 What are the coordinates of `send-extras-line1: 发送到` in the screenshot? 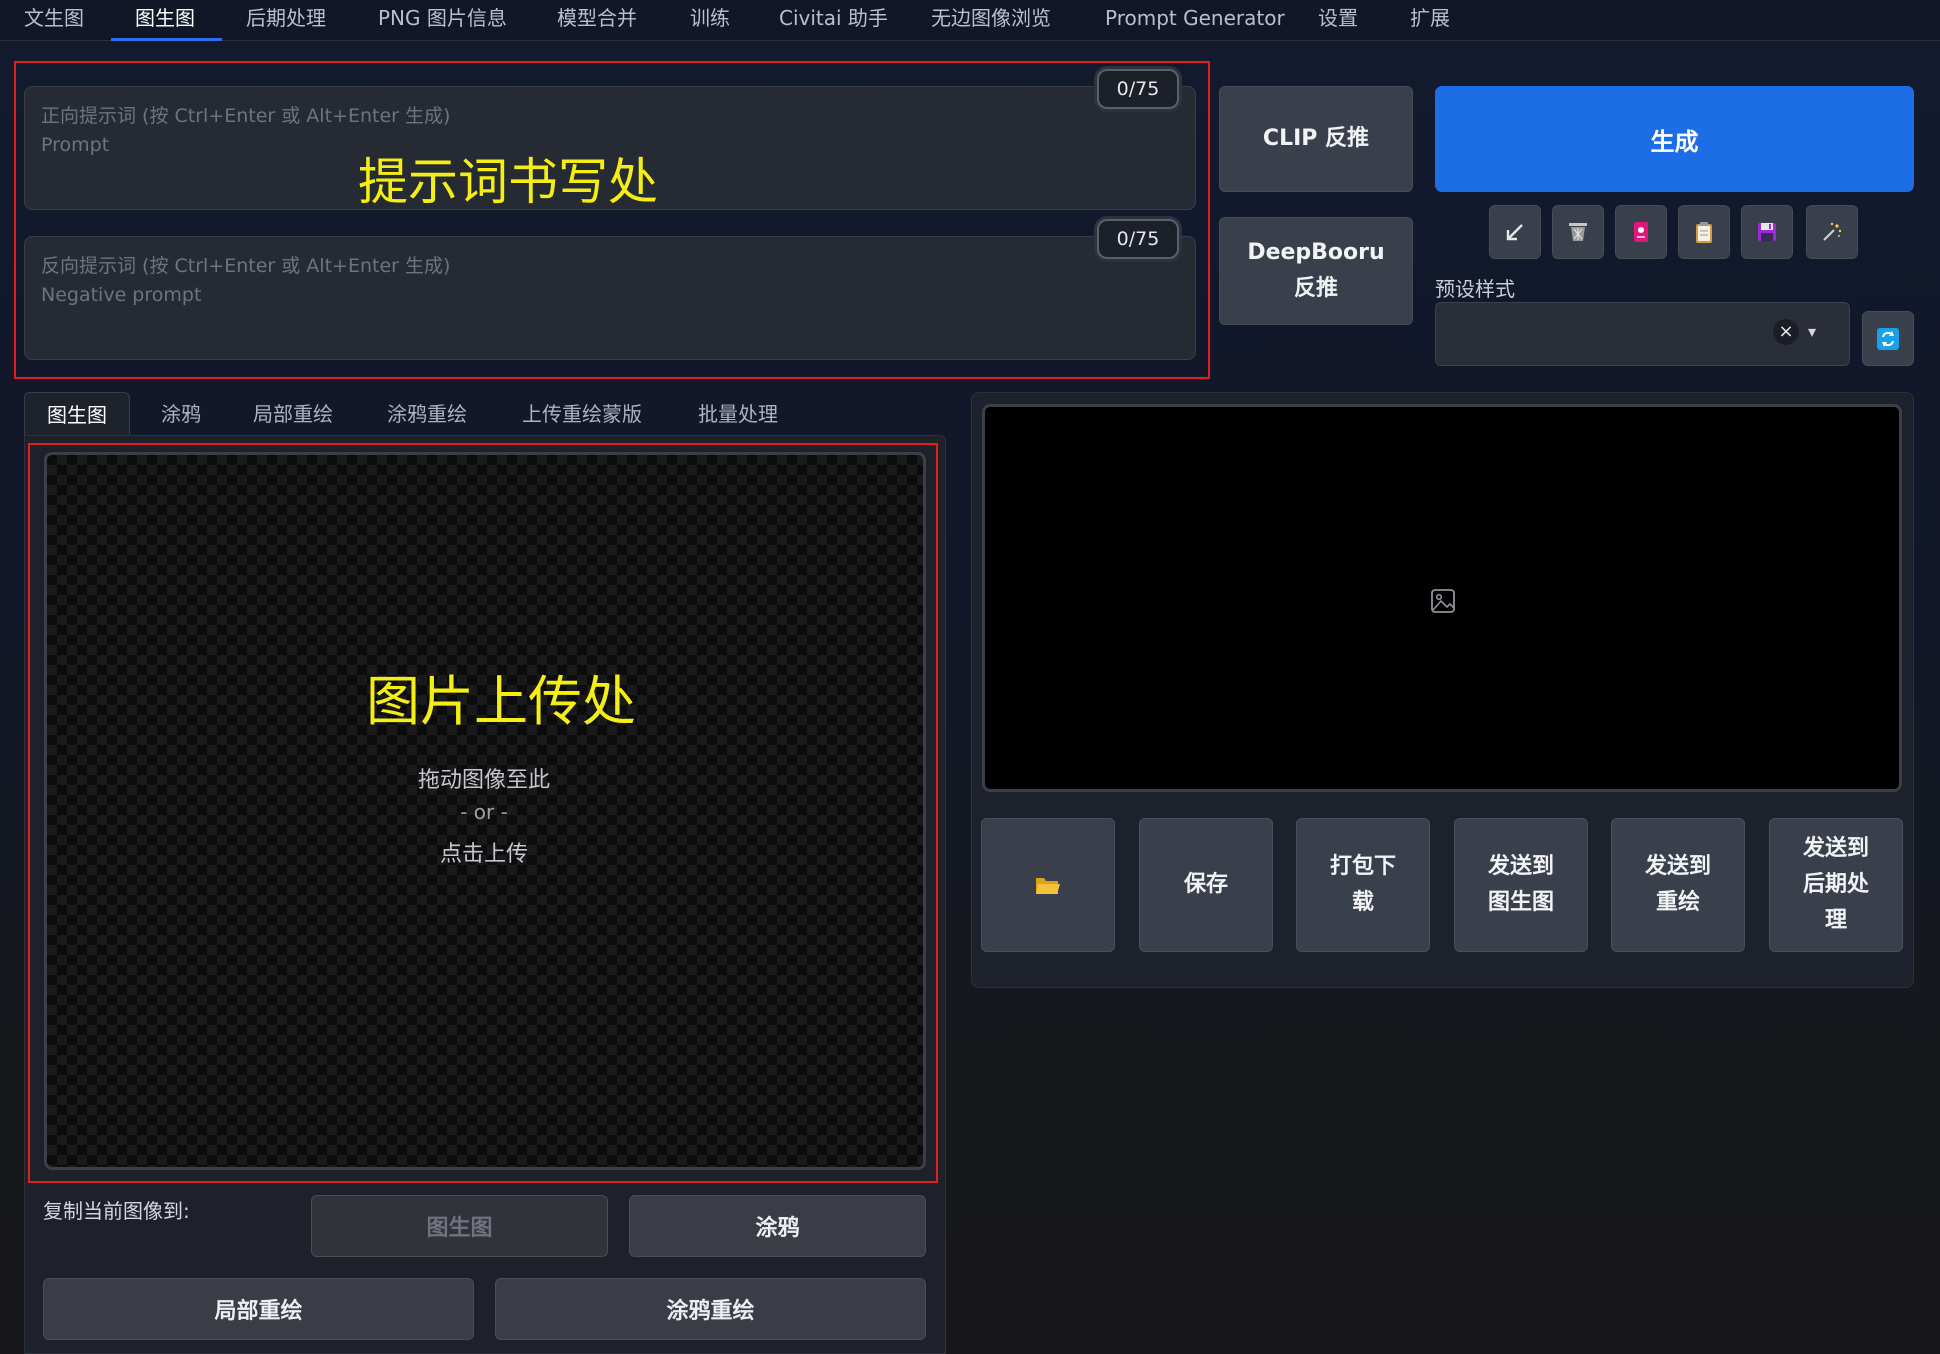 It's located at (1835, 848).